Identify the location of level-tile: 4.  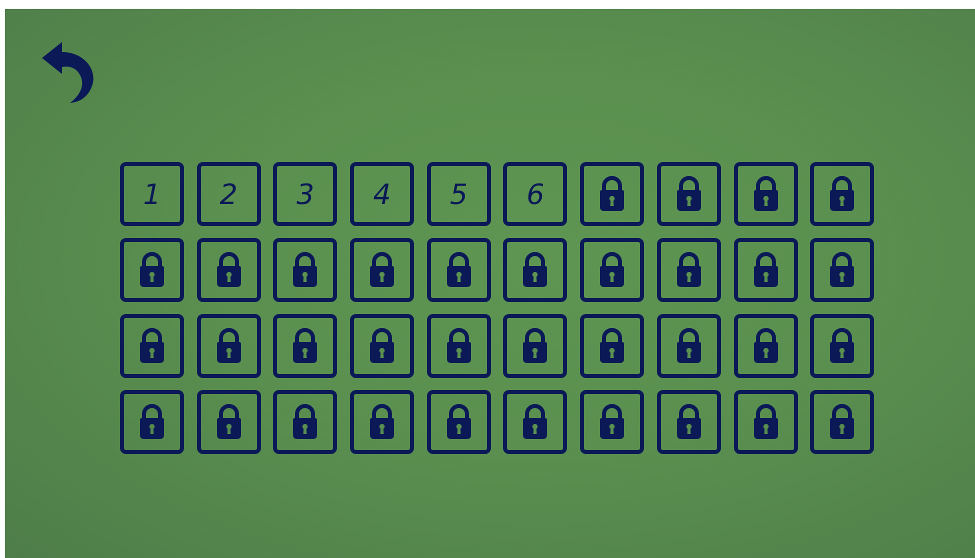
(382, 194).